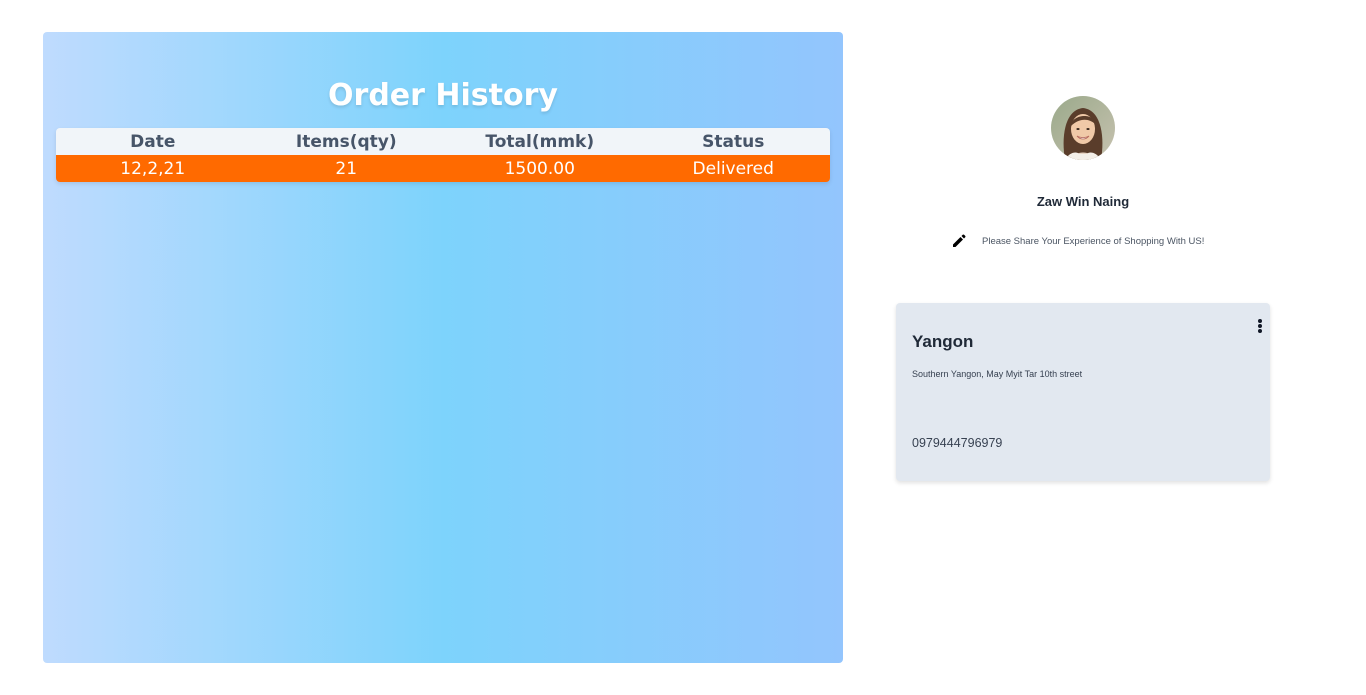 This screenshot has width=1366, height=695. What do you see at coordinates (957, 443) in the screenshot?
I see `address-phone: 0979444796979` at bounding box center [957, 443].